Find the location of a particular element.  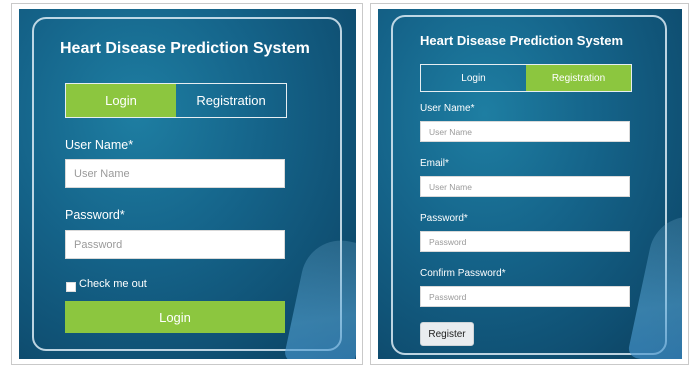

email-label: Email* is located at coordinates (434, 163).